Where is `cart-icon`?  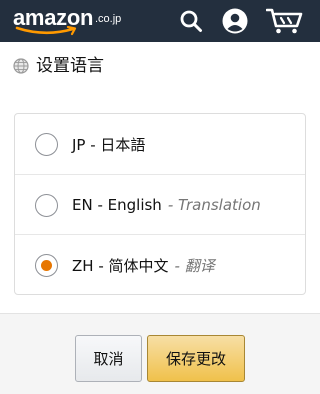 cart-icon is located at coordinates (284, 21).